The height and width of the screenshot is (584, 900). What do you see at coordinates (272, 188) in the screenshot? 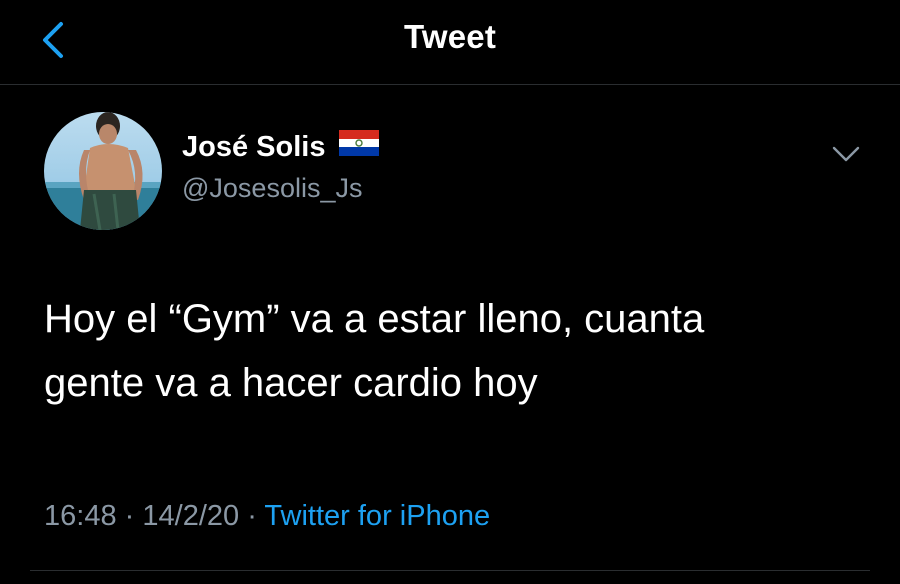
I see `author-handle: @Josesolis_Js` at bounding box center [272, 188].